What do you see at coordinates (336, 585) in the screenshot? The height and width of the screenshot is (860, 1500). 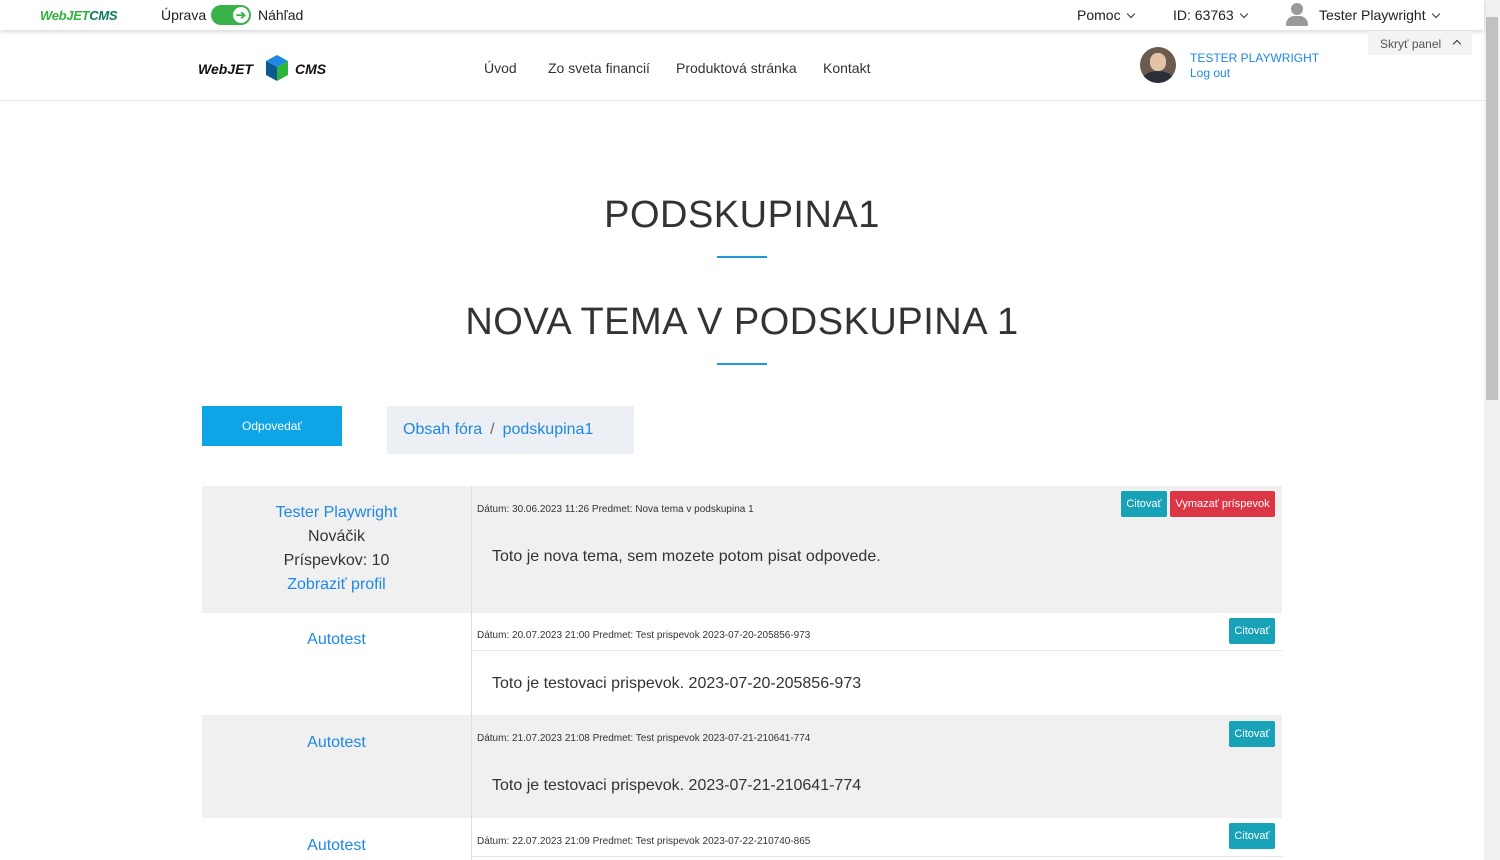 I see `view-profile-link: Zobraziť profil` at bounding box center [336, 585].